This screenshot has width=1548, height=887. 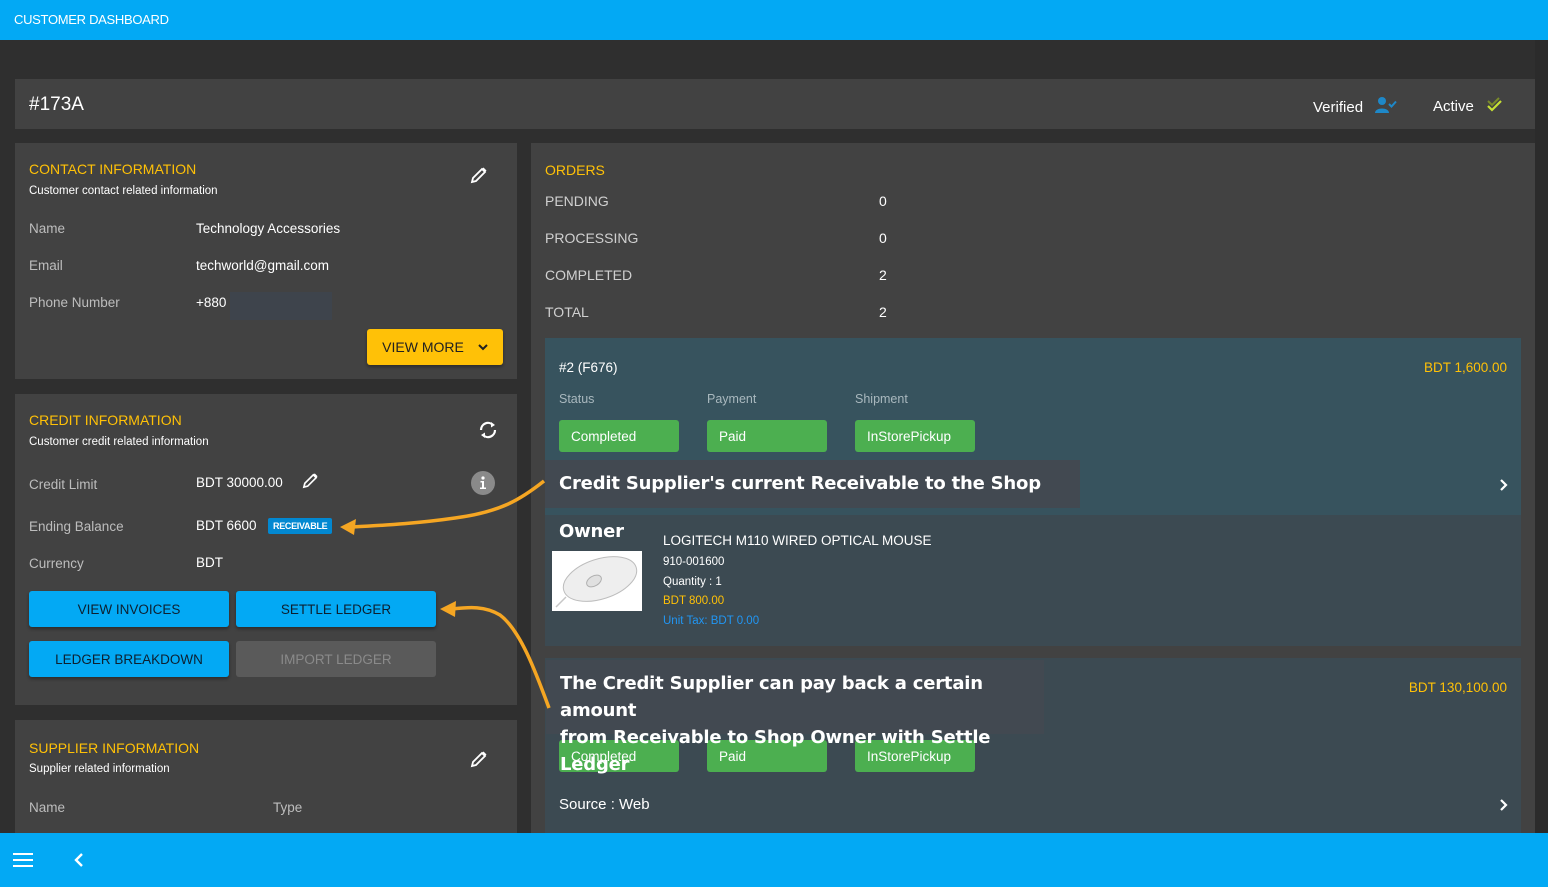 I want to click on processing-label: PROCESSING, so click(x=592, y=238).